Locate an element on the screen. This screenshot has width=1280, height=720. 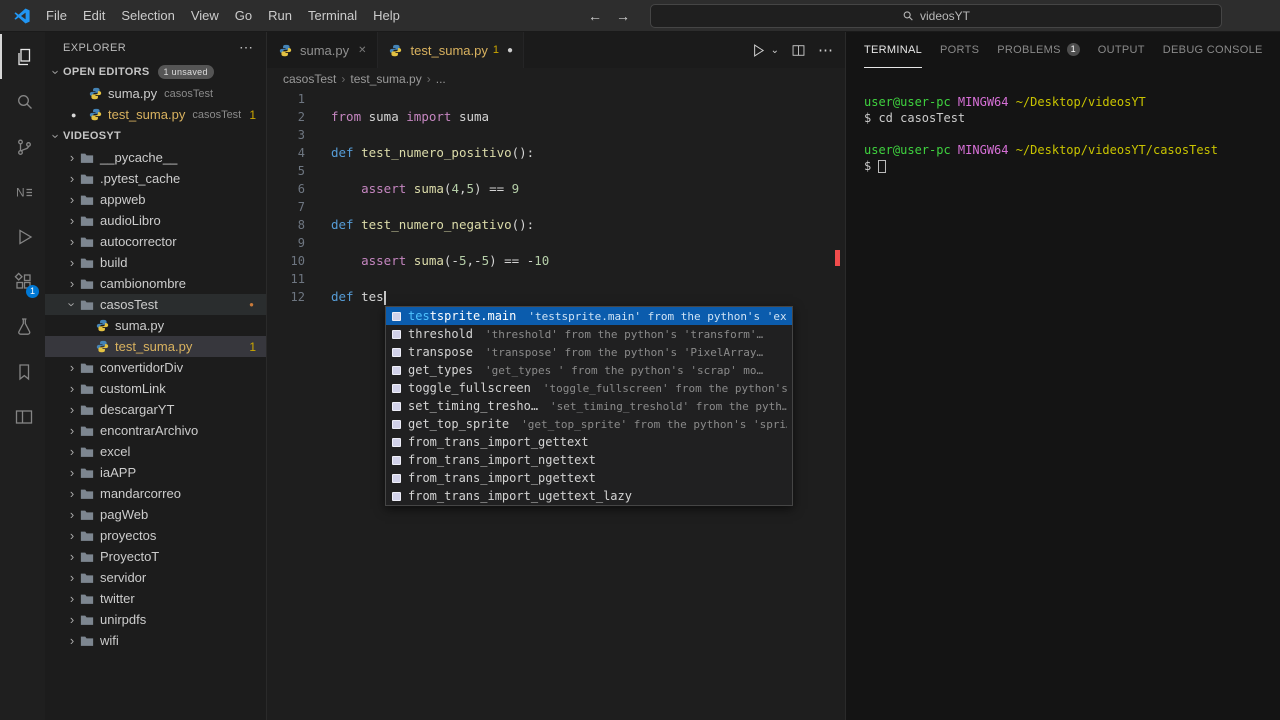
workspace-root-header: › VIDEOSYT is located at coordinates (155, 136).